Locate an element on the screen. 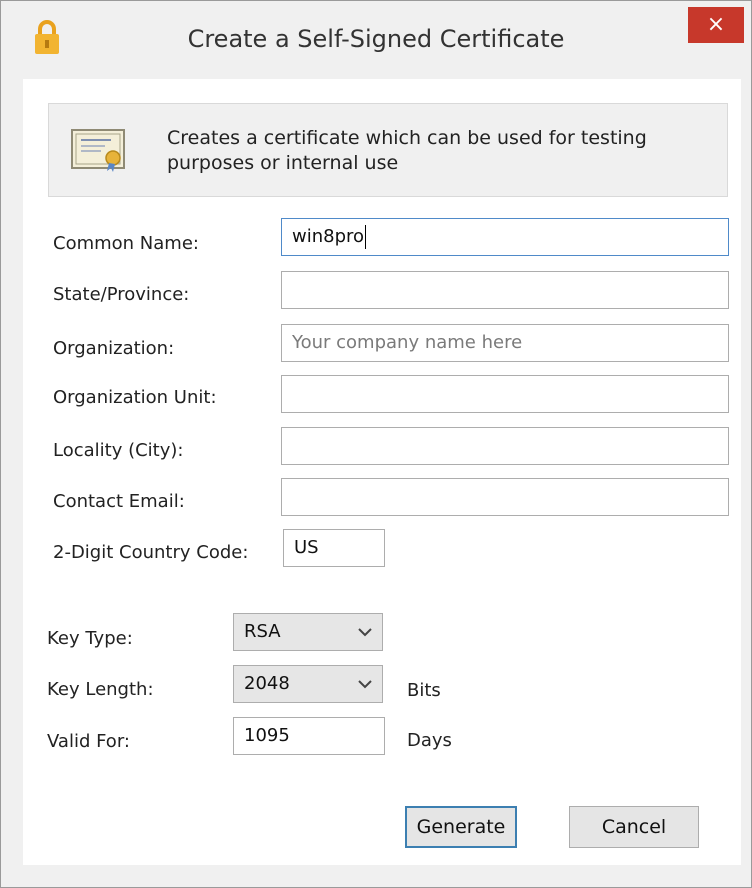  organization-label: Organization: is located at coordinates (114, 348).